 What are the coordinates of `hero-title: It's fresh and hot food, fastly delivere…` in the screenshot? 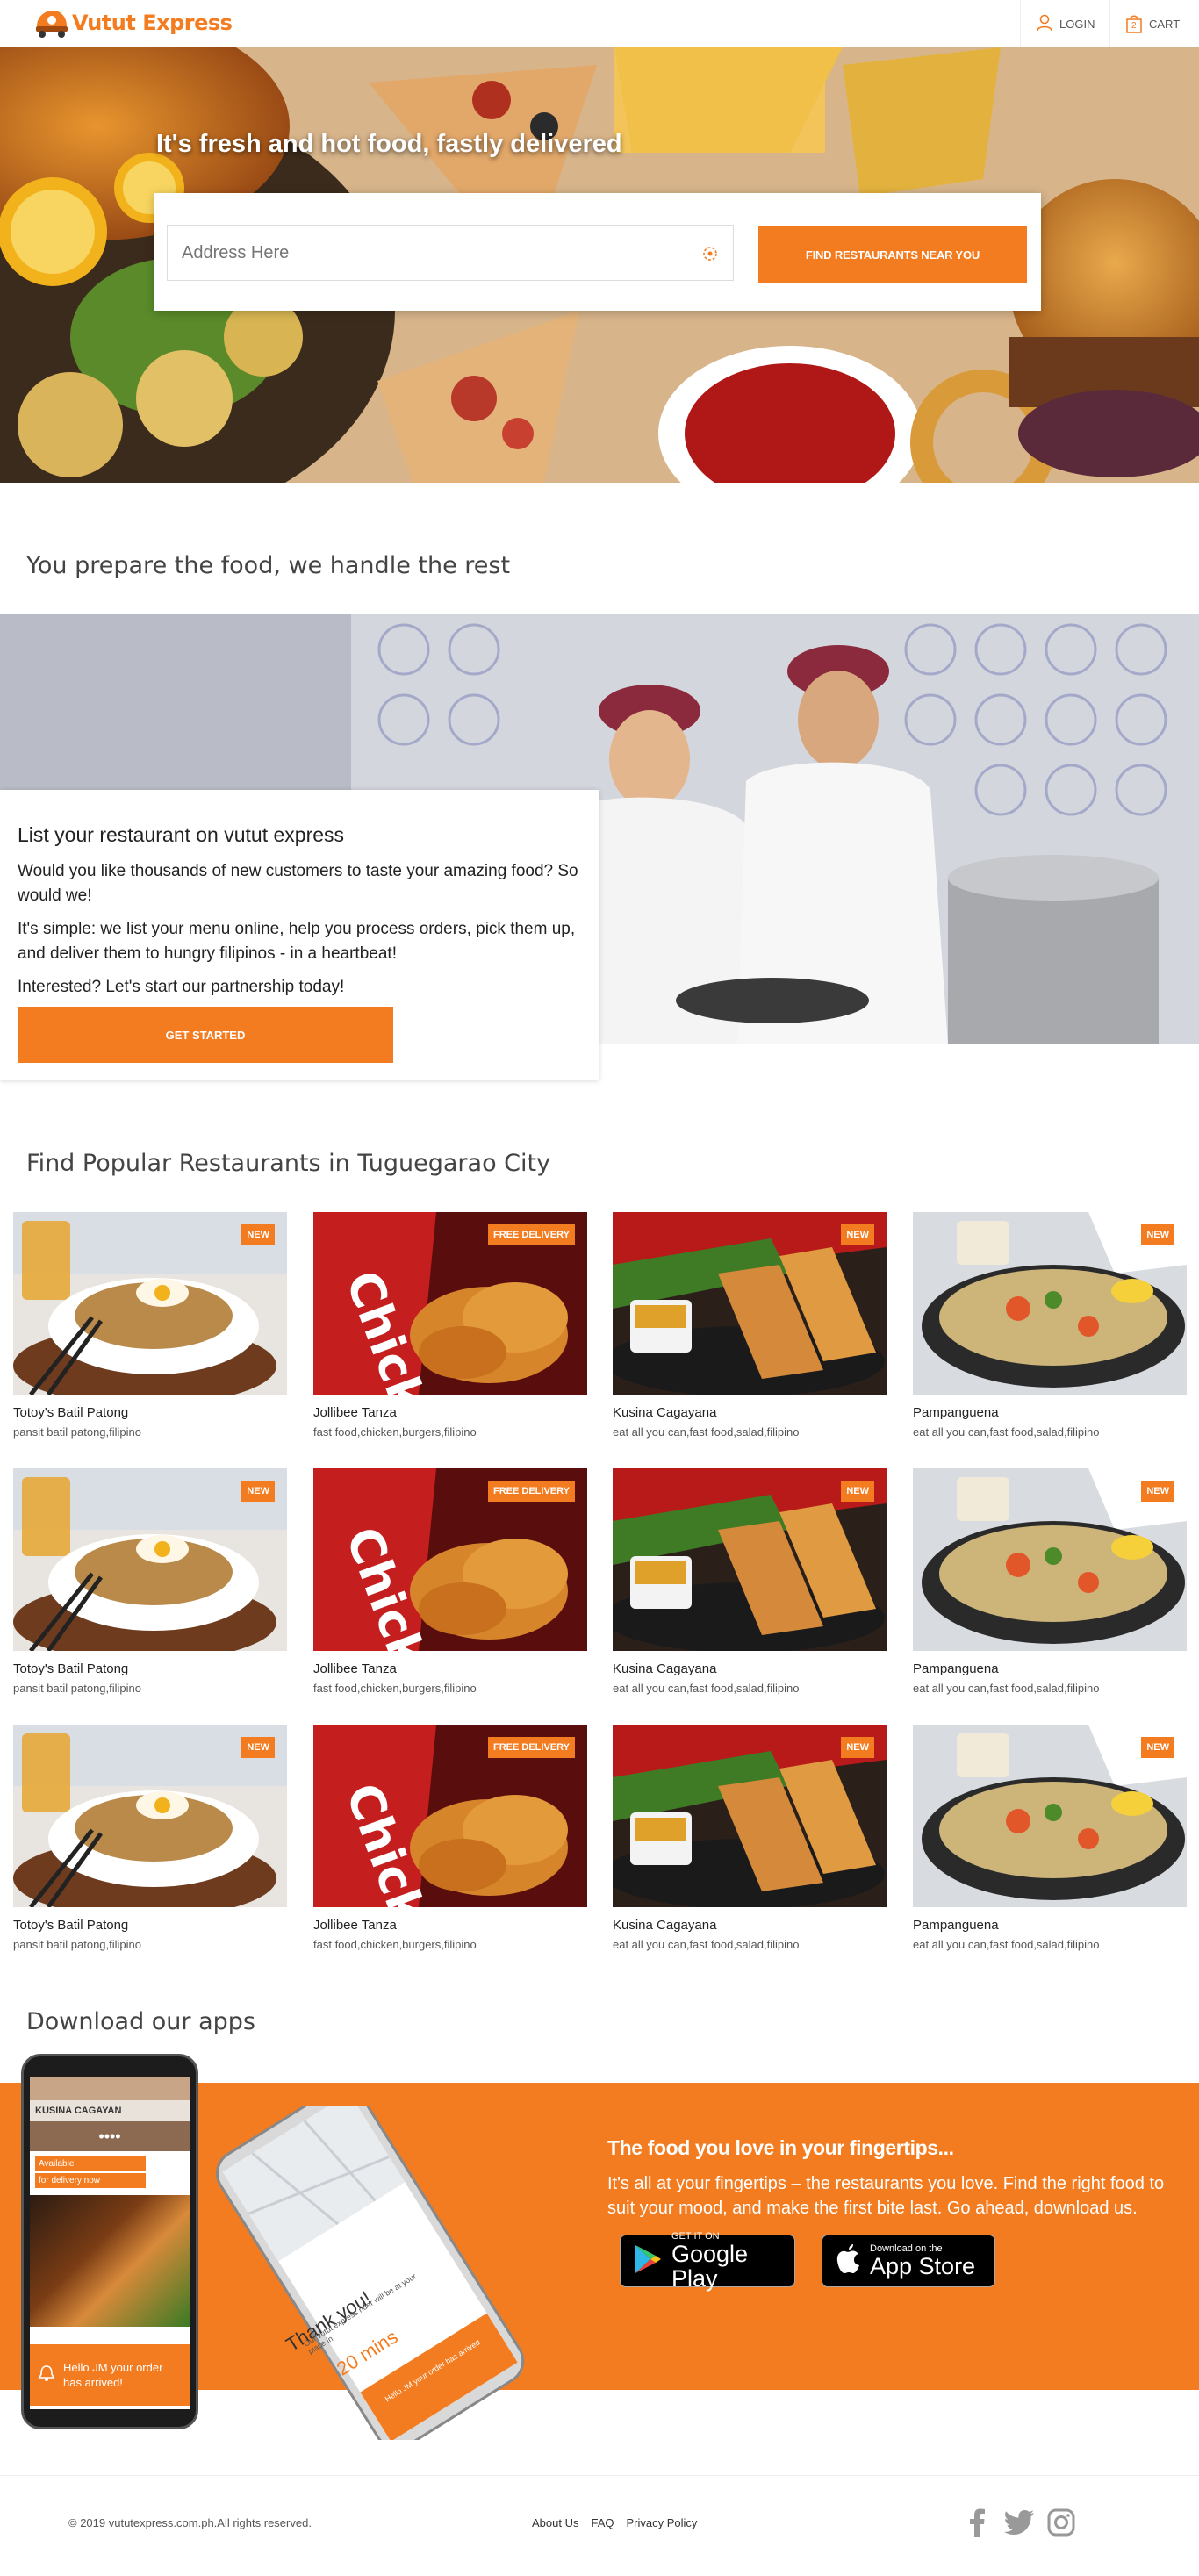 It's located at (389, 144).